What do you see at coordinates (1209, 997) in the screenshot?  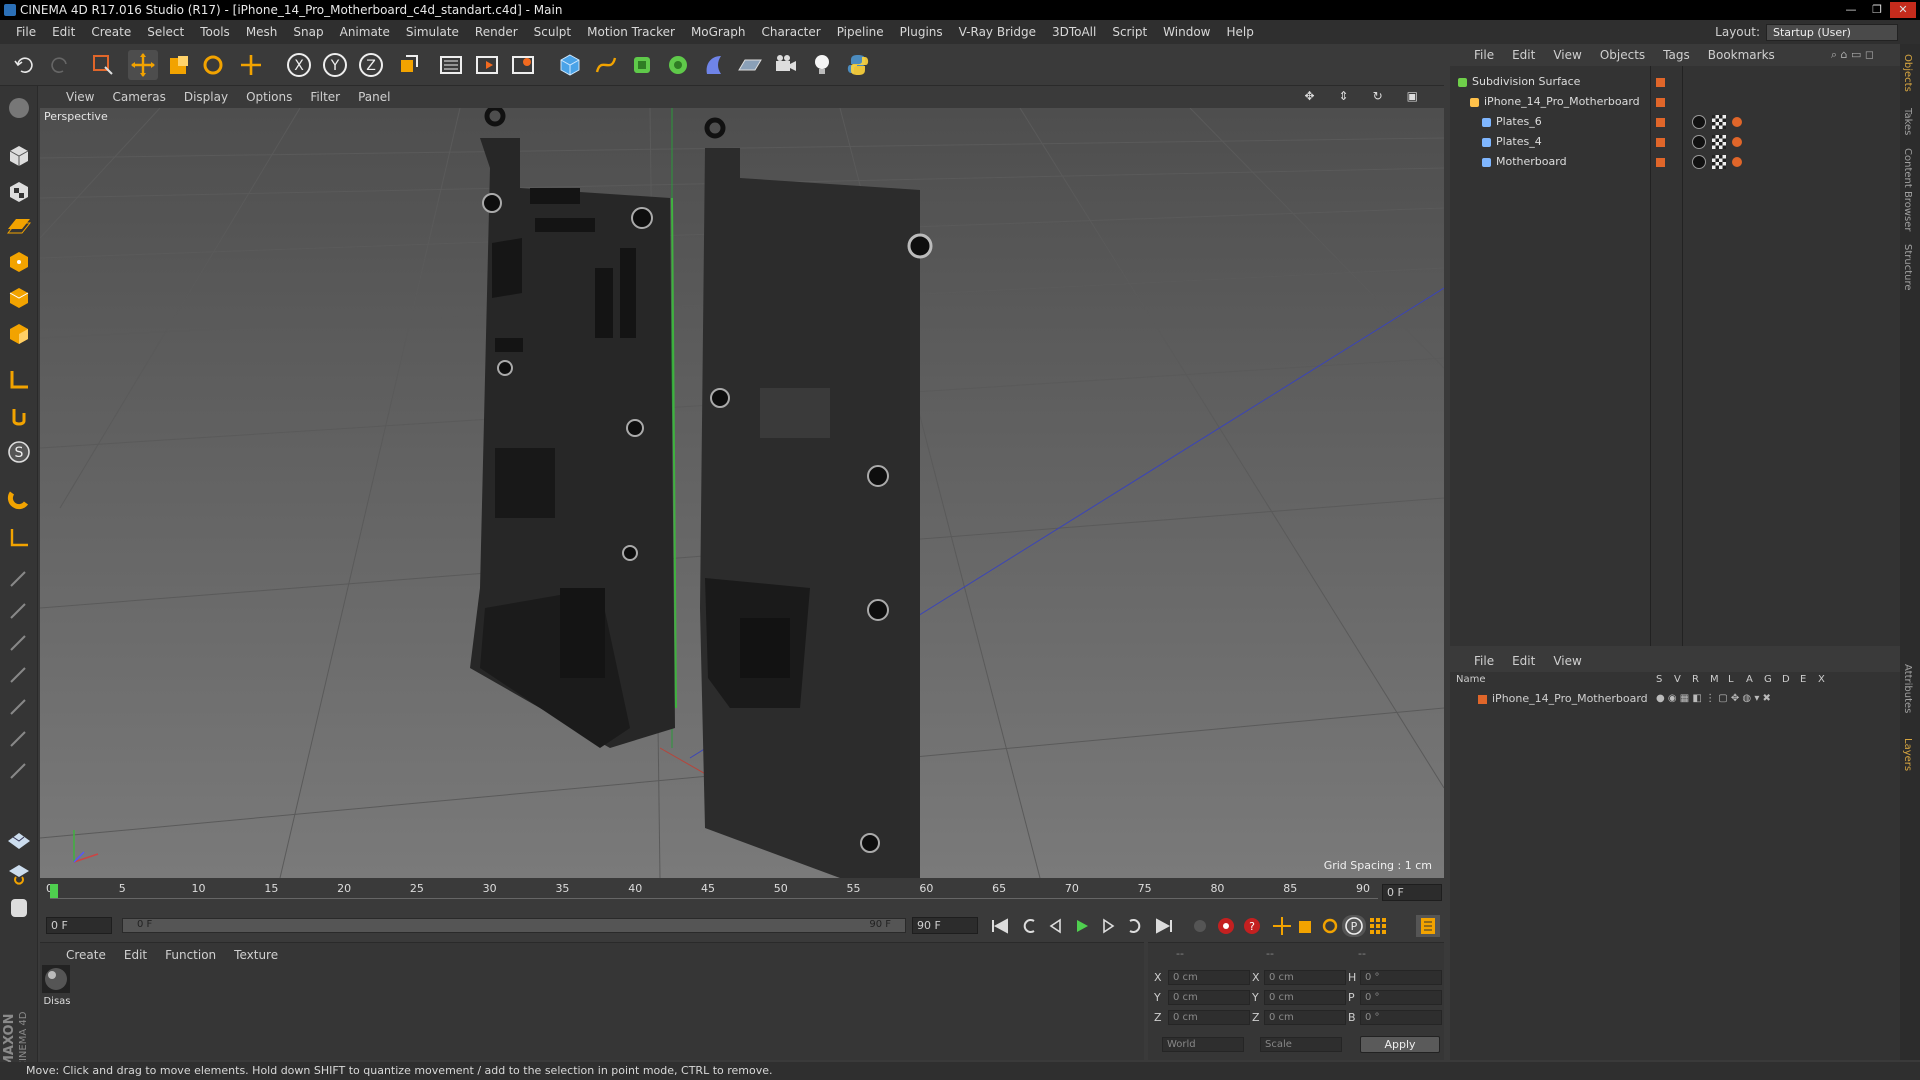 I see `coord-pos-y-field: 0 cm` at bounding box center [1209, 997].